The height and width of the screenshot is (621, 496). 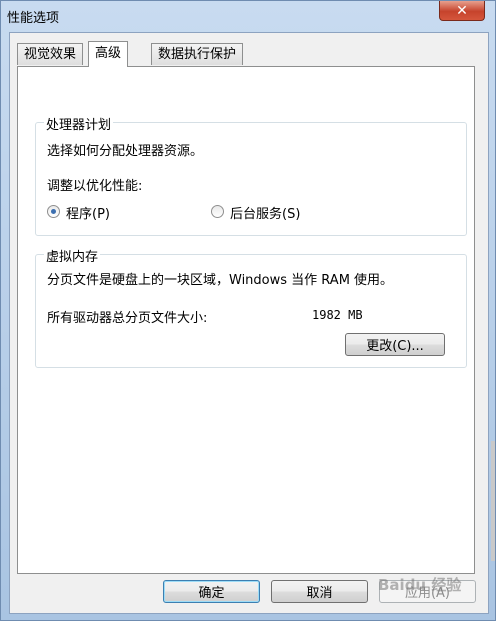 What do you see at coordinates (88, 214) in the screenshot?
I see `radio-label: 程序(P)` at bounding box center [88, 214].